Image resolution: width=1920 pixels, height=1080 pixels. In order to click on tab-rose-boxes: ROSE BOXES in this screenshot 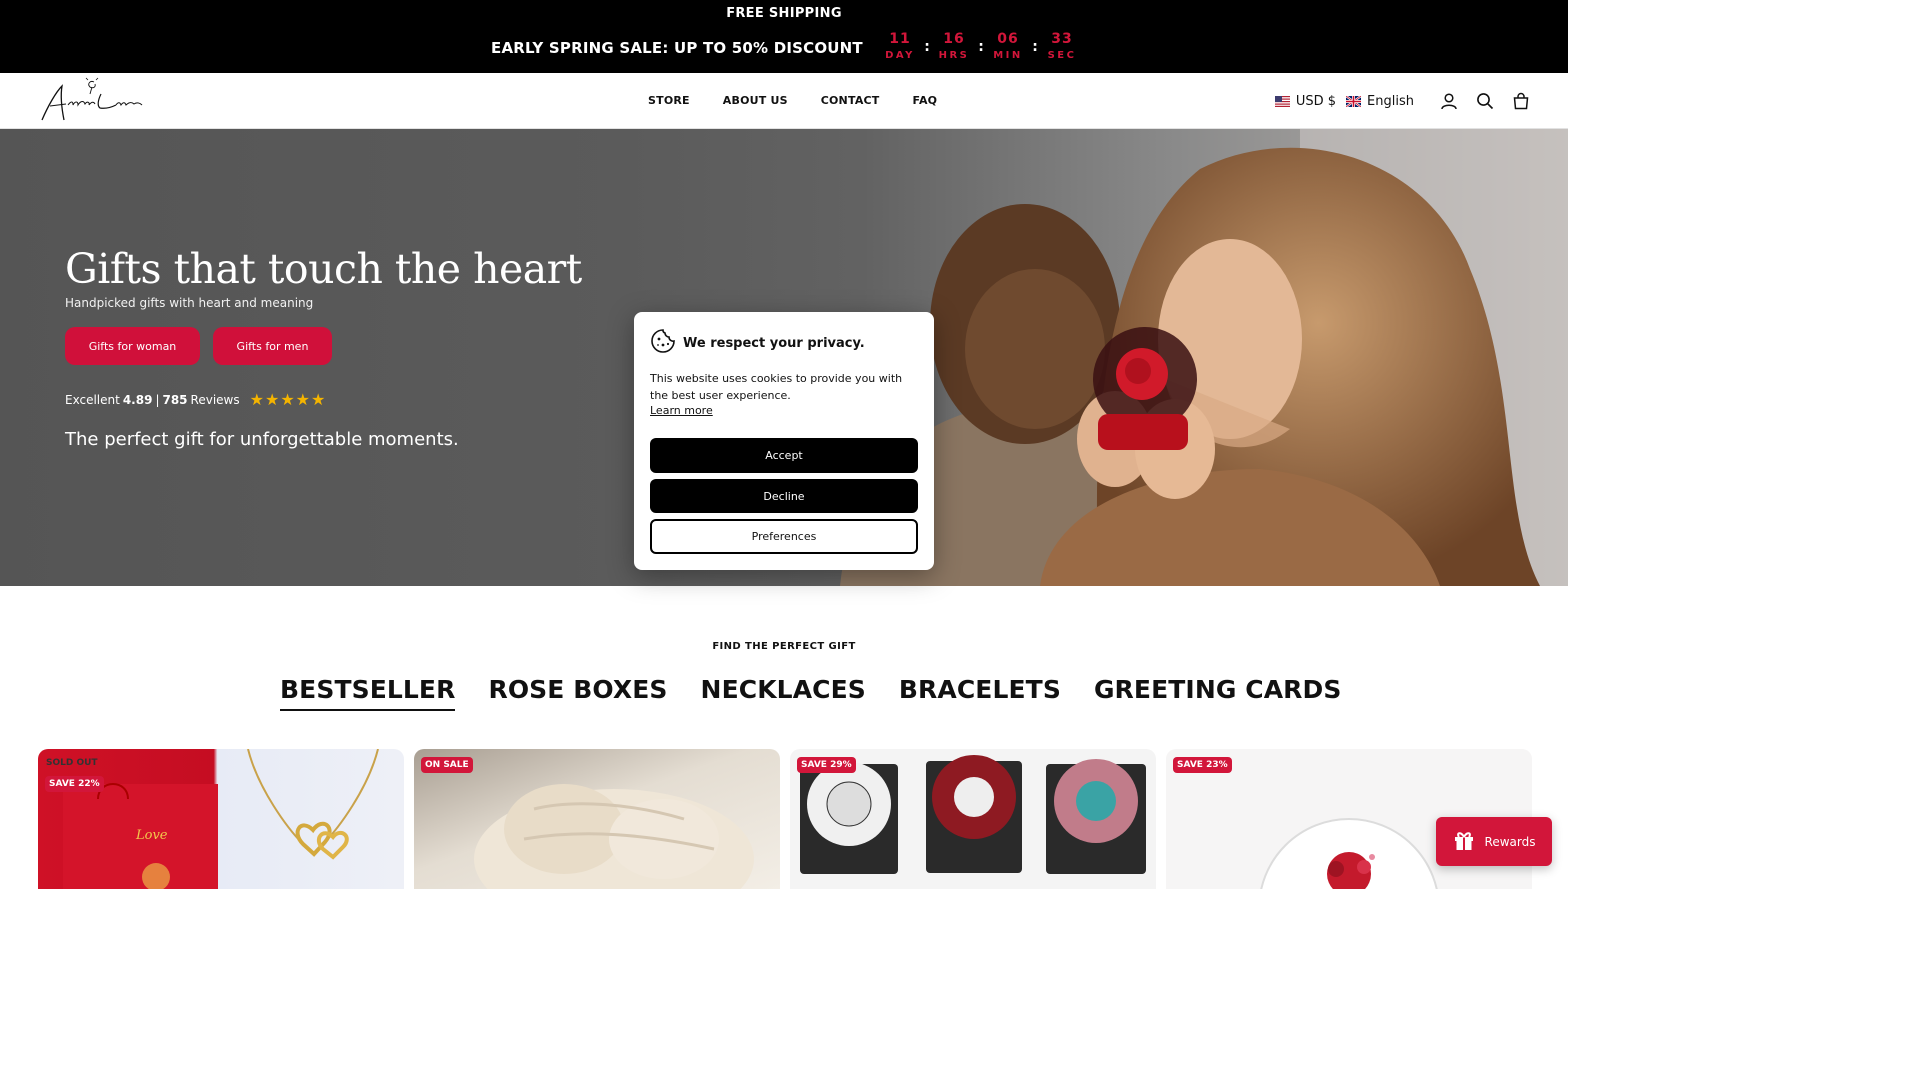, I will do `click(577, 693)`.